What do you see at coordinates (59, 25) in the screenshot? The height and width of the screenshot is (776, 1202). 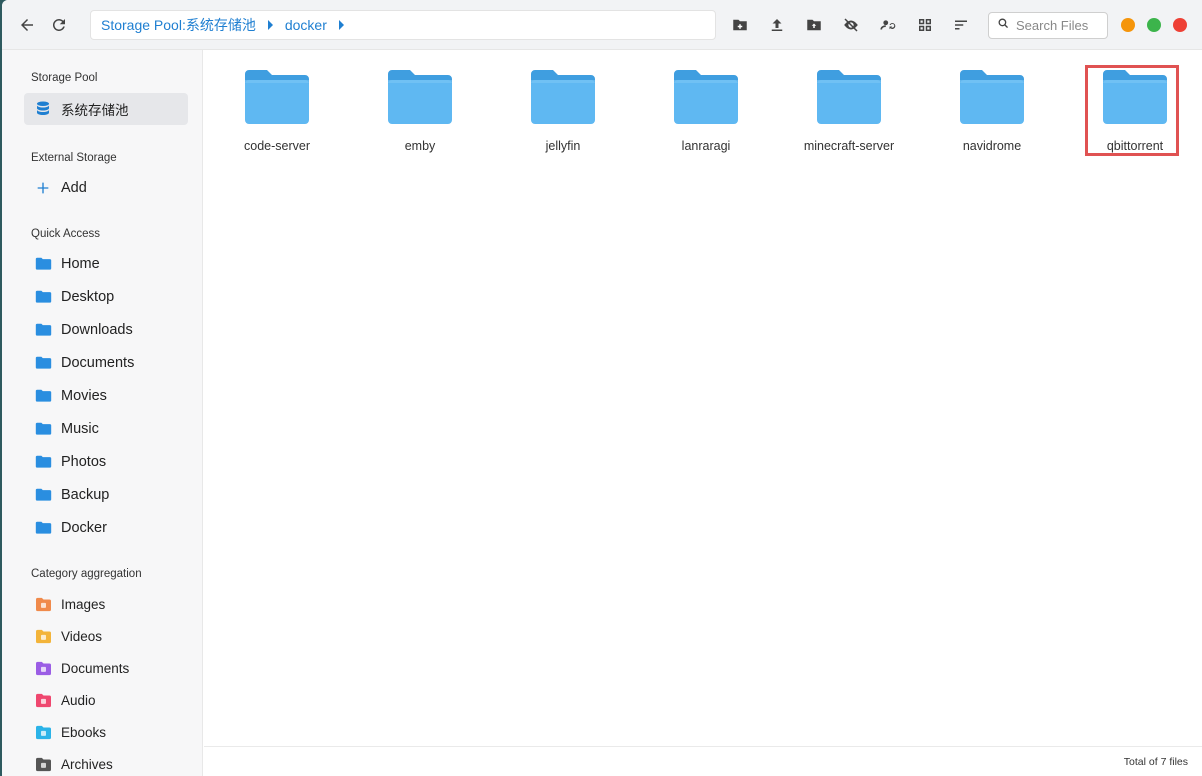 I see `refresh-icon` at bounding box center [59, 25].